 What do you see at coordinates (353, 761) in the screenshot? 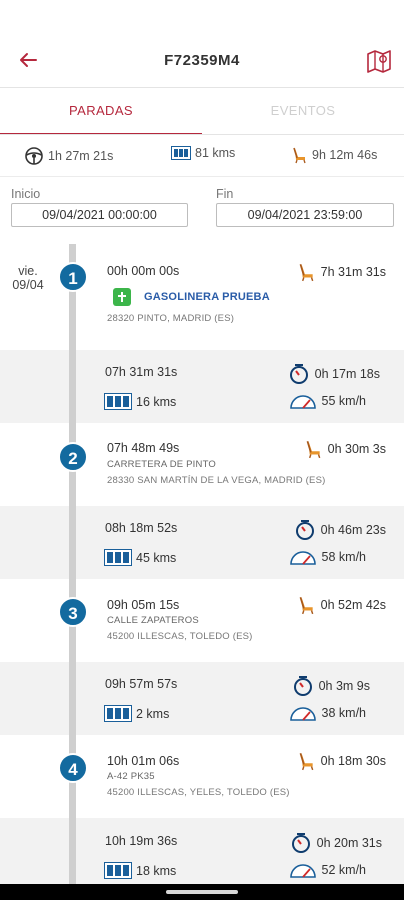
I see `stop-duration-value: 0h 18m 30s` at bounding box center [353, 761].